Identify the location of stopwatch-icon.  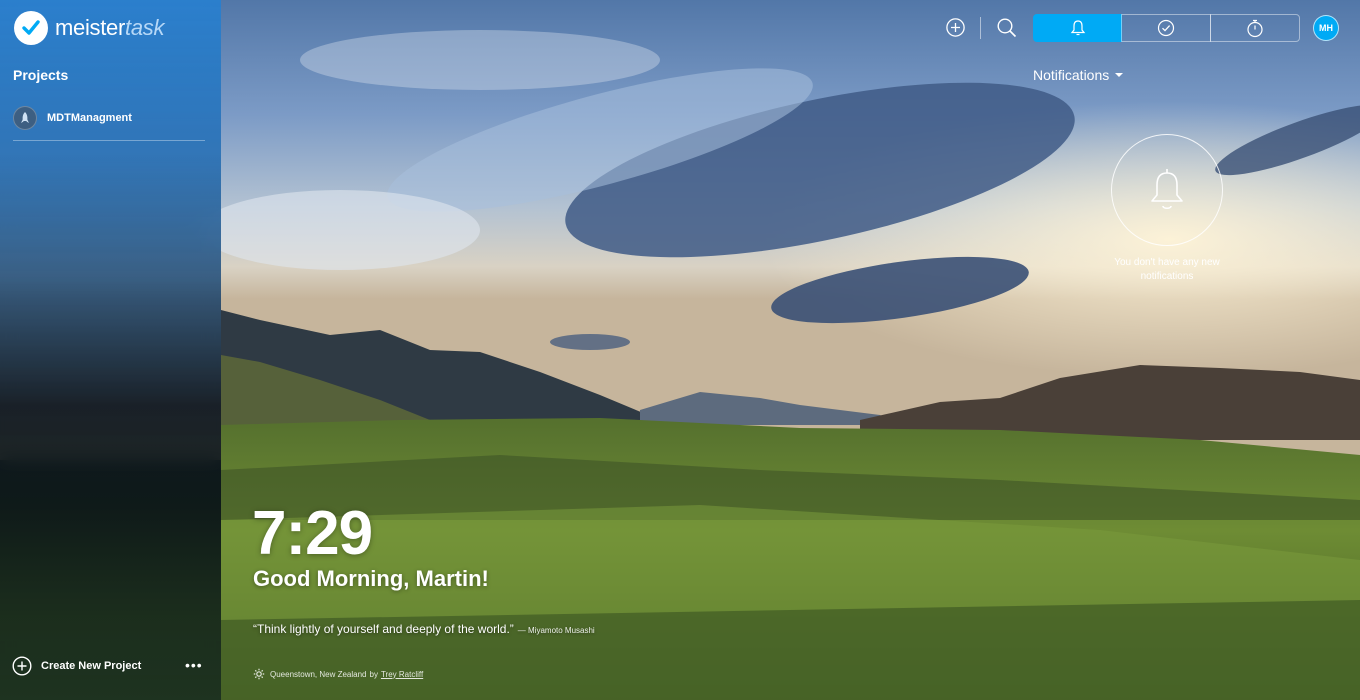
(1255, 28).